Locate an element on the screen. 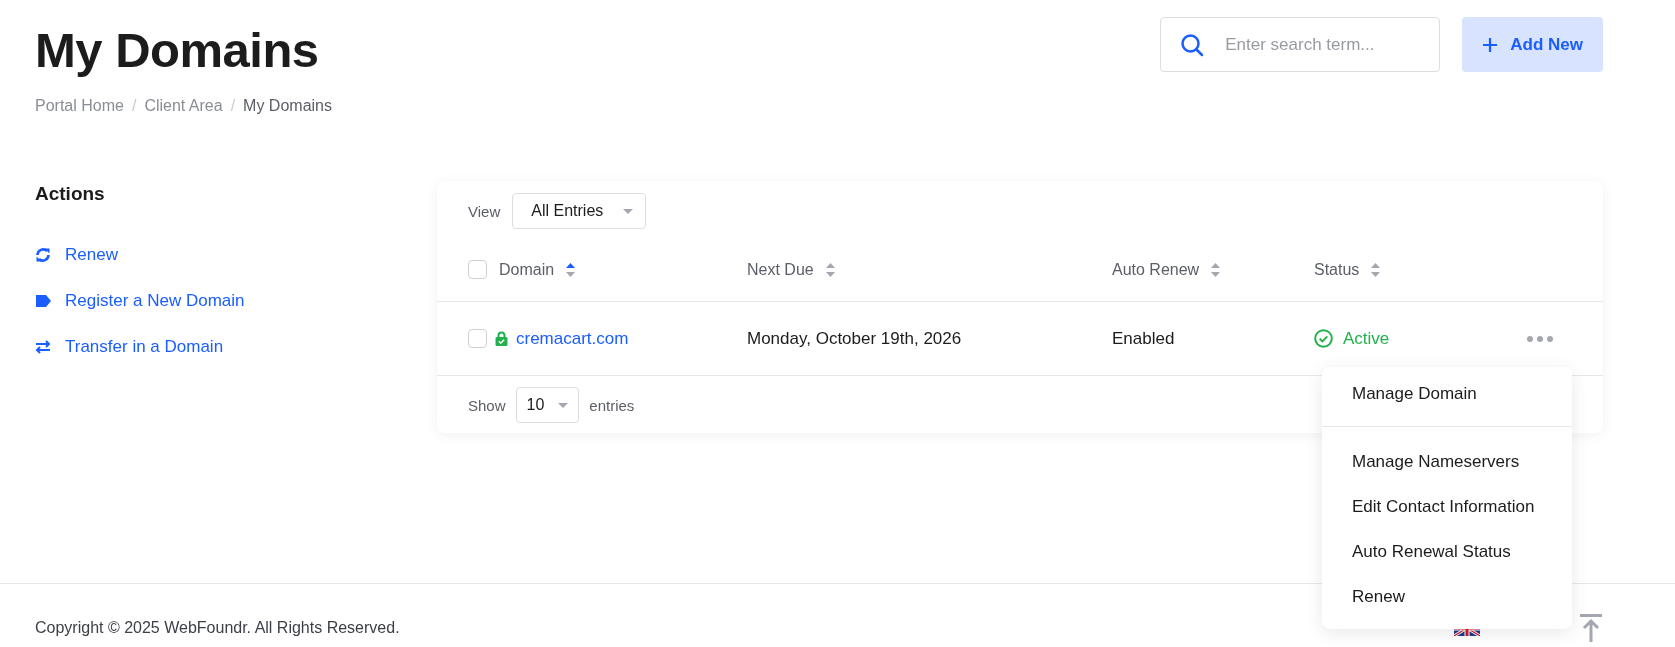 Image resolution: width=1675 pixels, height=647 pixels. column-header: Status is located at coordinates (1337, 269).